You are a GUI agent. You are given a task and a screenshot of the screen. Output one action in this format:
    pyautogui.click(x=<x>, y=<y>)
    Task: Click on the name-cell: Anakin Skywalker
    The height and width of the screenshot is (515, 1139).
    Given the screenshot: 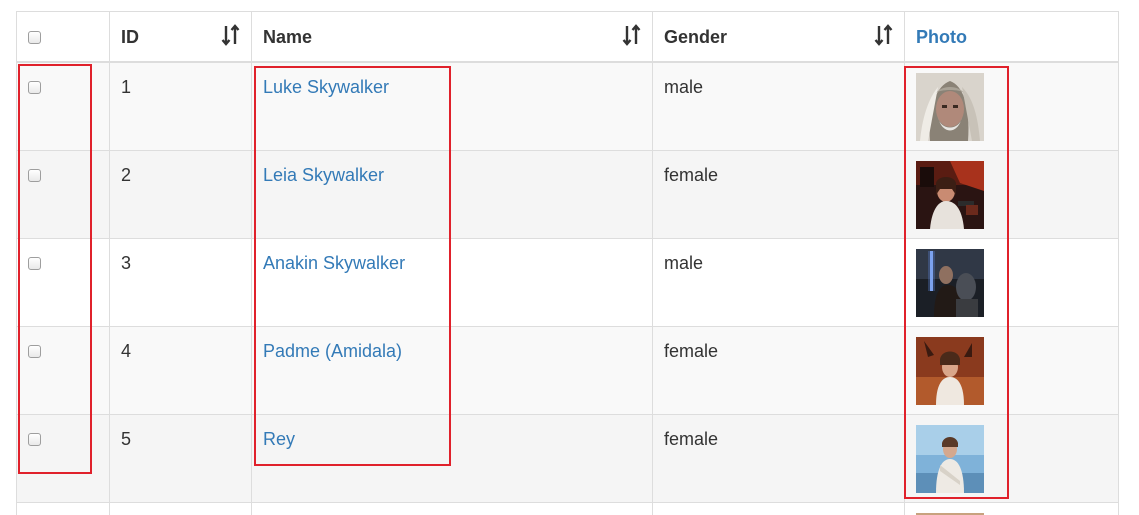 What is the action you would take?
    pyautogui.click(x=452, y=282)
    